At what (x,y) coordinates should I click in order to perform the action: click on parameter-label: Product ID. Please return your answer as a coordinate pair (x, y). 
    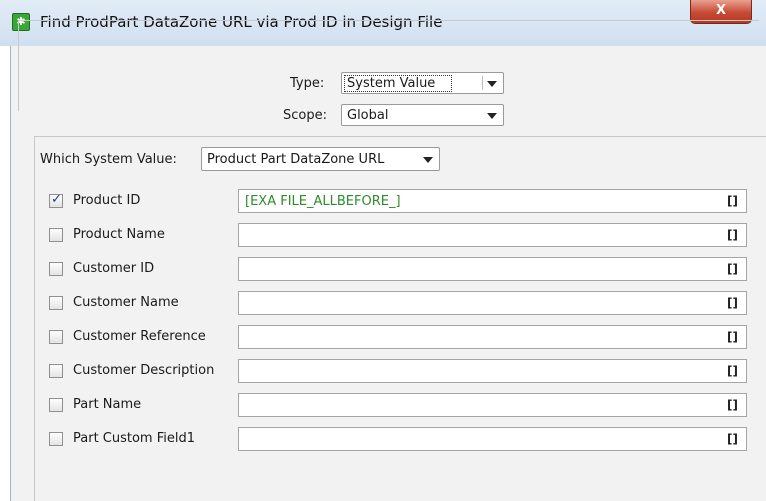
    Looking at the image, I should click on (107, 200).